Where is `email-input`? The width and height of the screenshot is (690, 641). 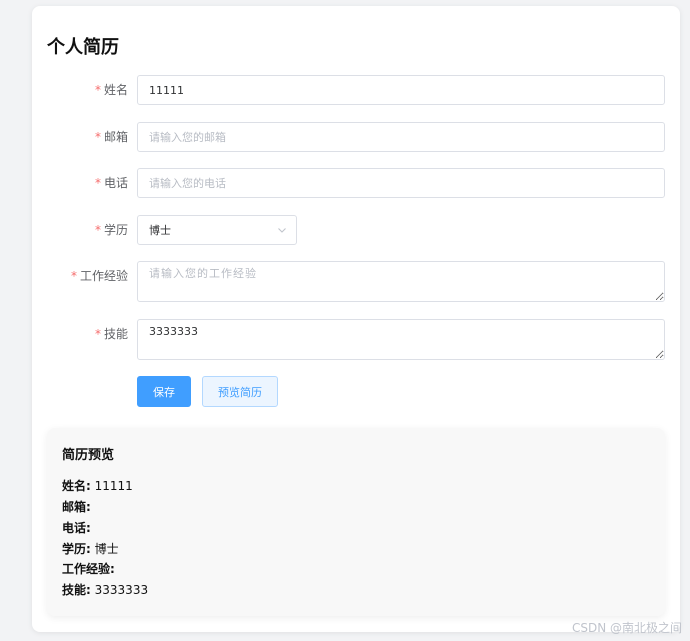
email-input is located at coordinates (401, 137).